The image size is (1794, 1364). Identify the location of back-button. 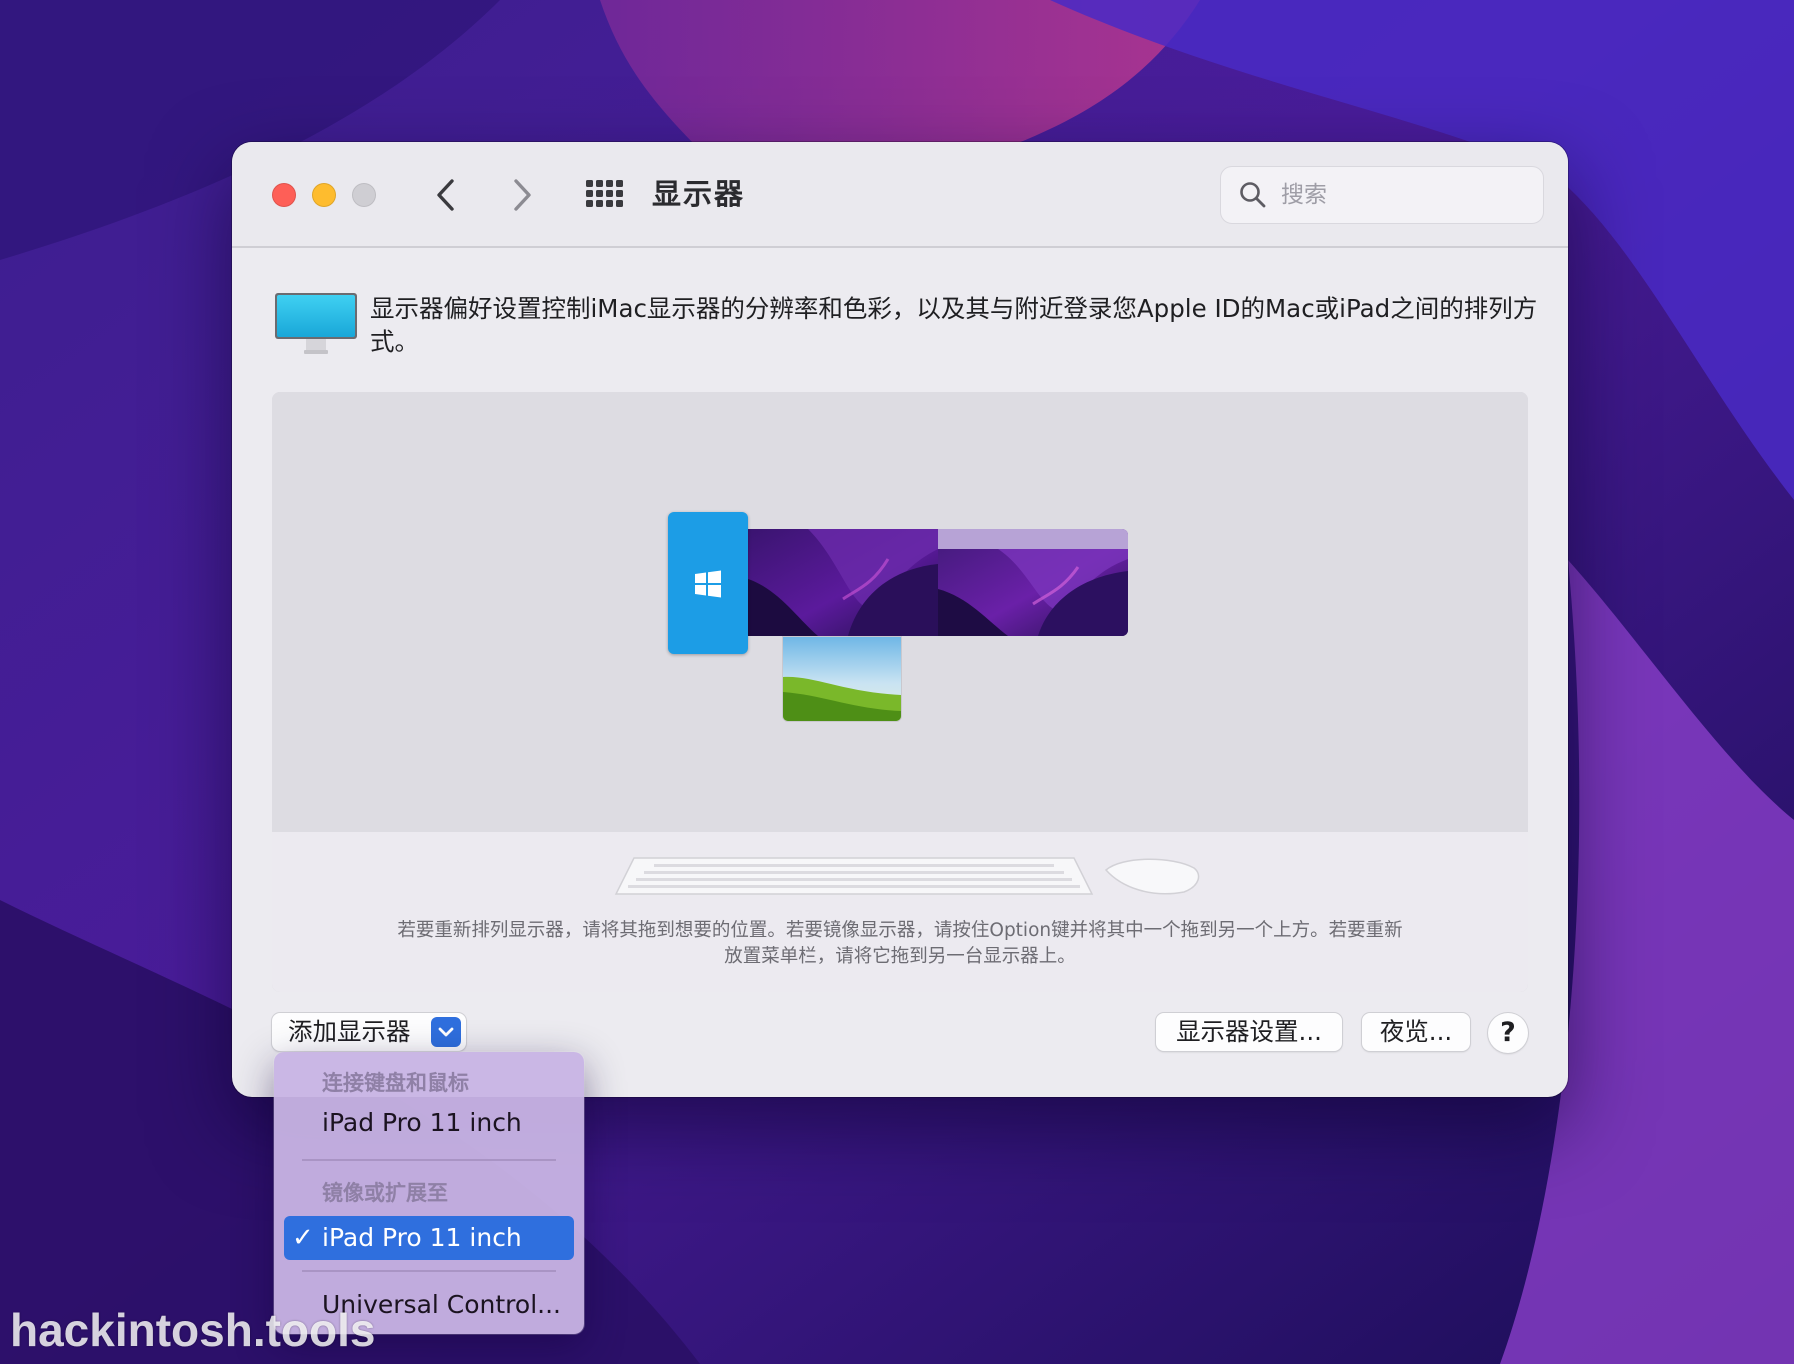
(446, 195).